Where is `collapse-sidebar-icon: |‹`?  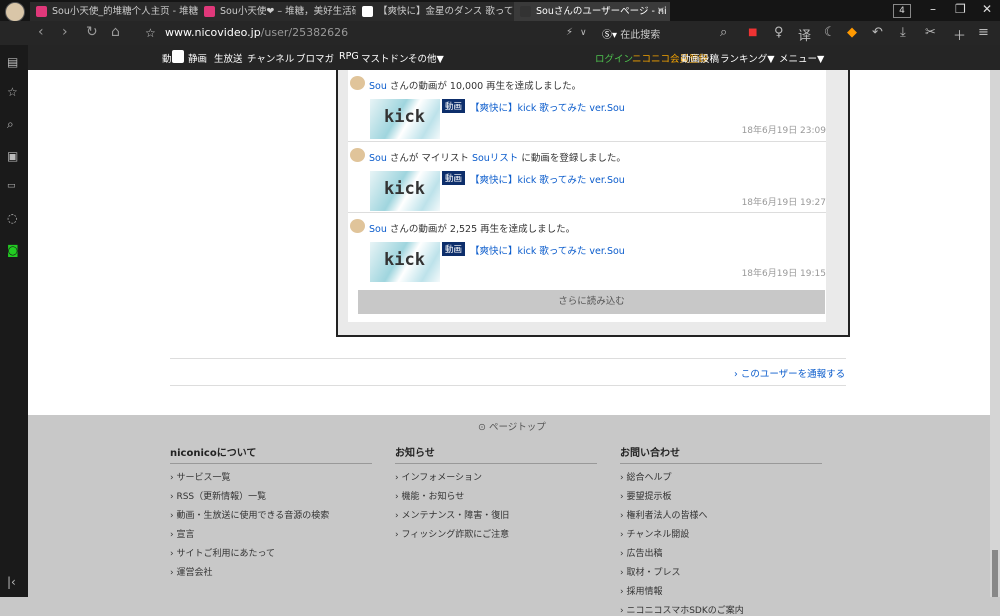 collapse-sidebar-icon: |‹ is located at coordinates (11, 582).